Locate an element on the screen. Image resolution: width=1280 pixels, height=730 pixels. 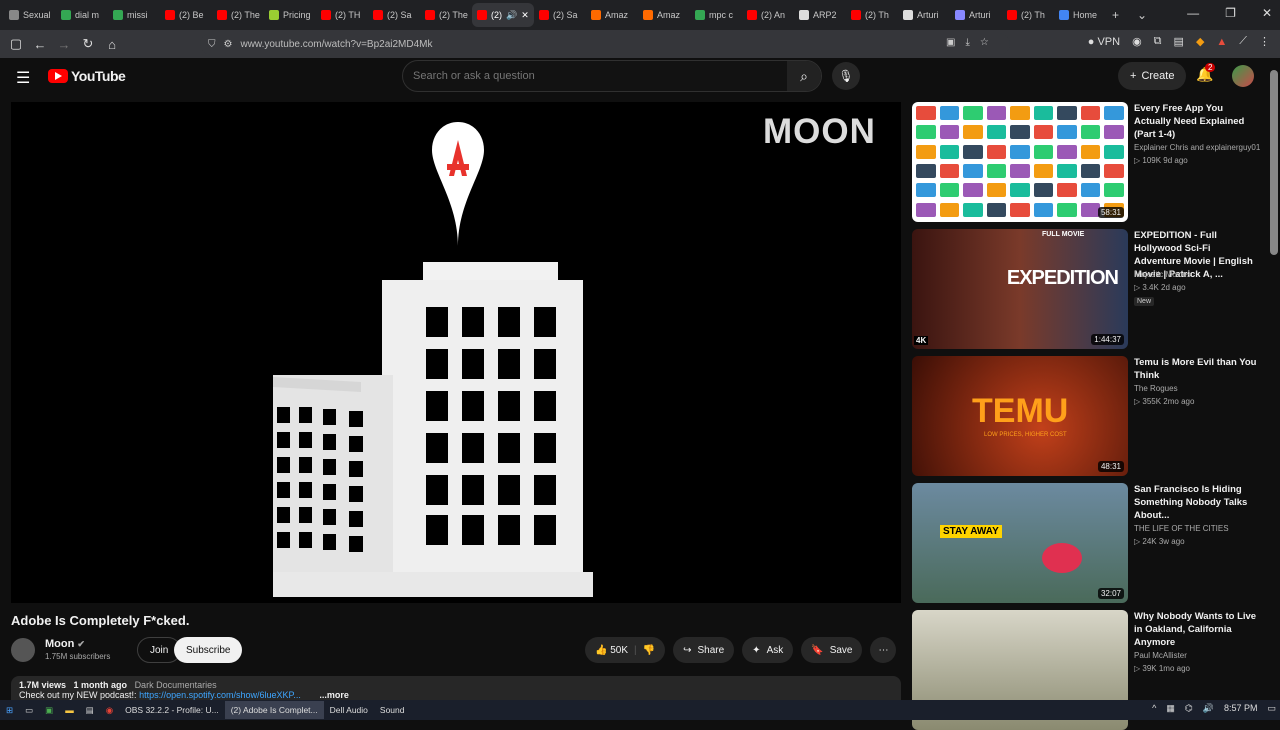
extension-orange-icon: ◆ is located at coordinates (1200, 41).